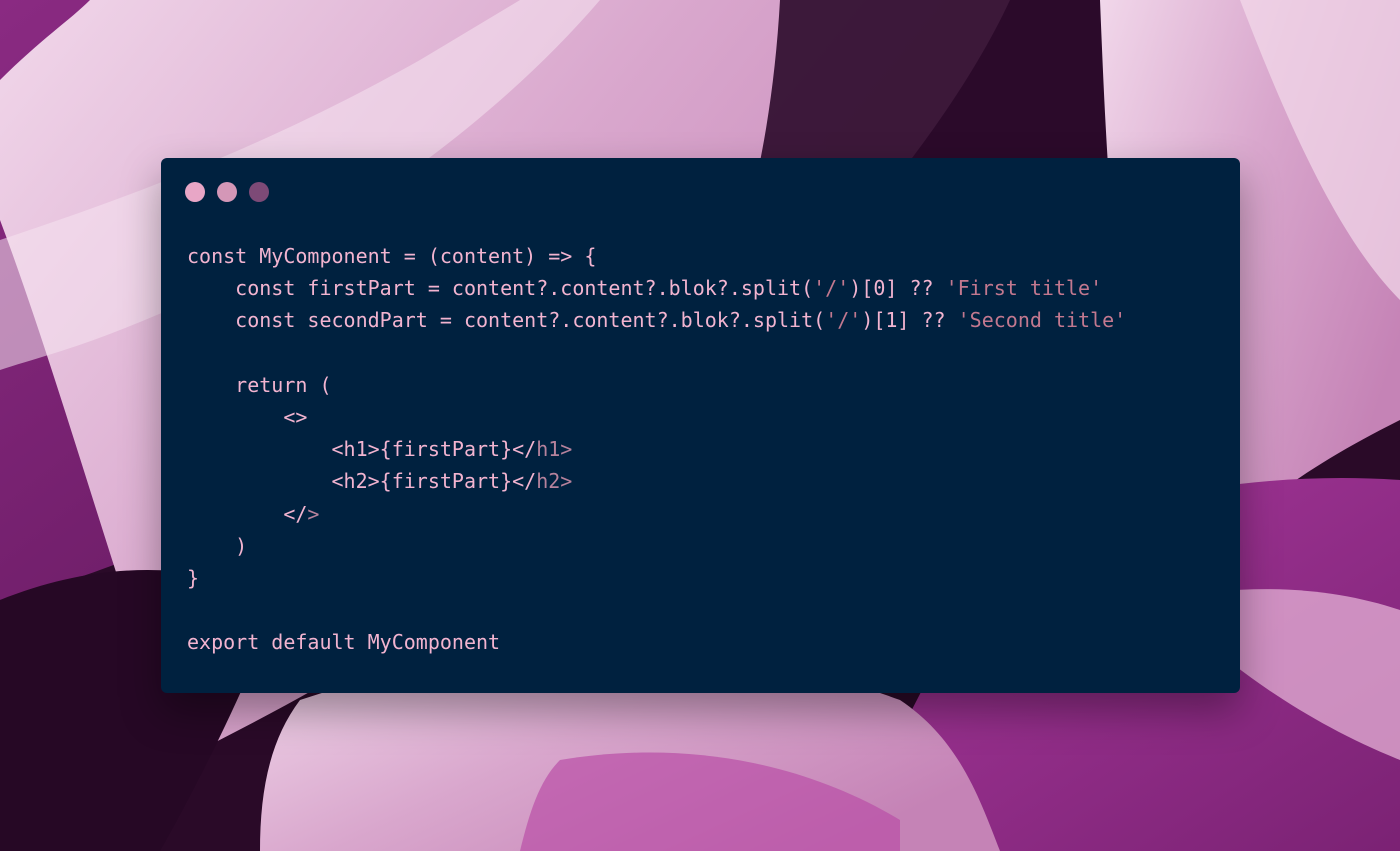 The height and width of the screenshot is (851, 1400). I want to click on code-line: const MyComponent = (content) => {, so click(656, 256).